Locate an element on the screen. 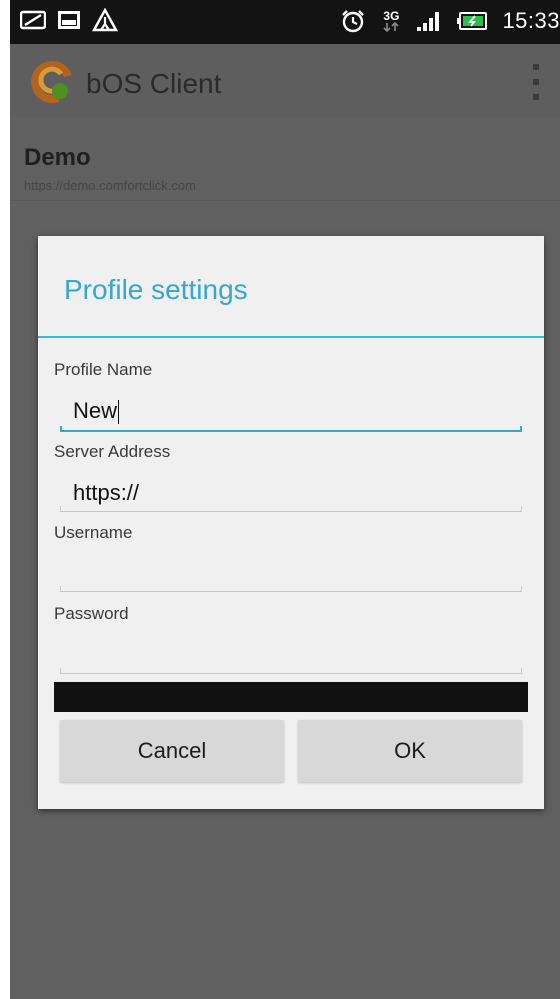 This screenshot has height=999, width=560. ok-button: OK is located at coordinates (410, 751).